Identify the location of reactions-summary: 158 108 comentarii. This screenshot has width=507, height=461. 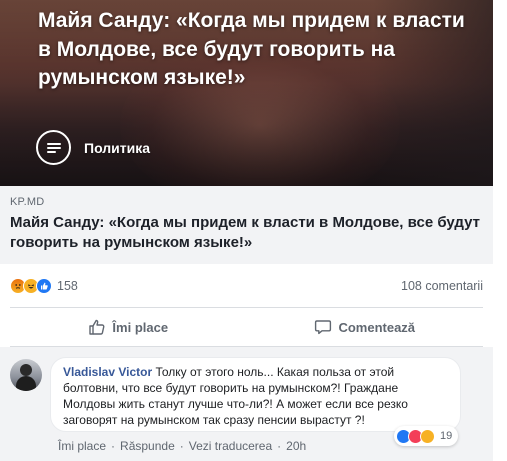
(246, 286).